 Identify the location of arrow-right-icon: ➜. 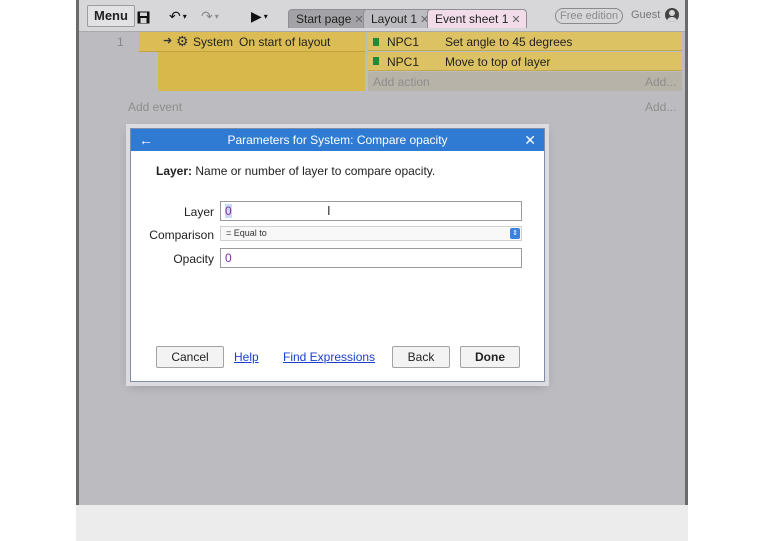
(168, 41).